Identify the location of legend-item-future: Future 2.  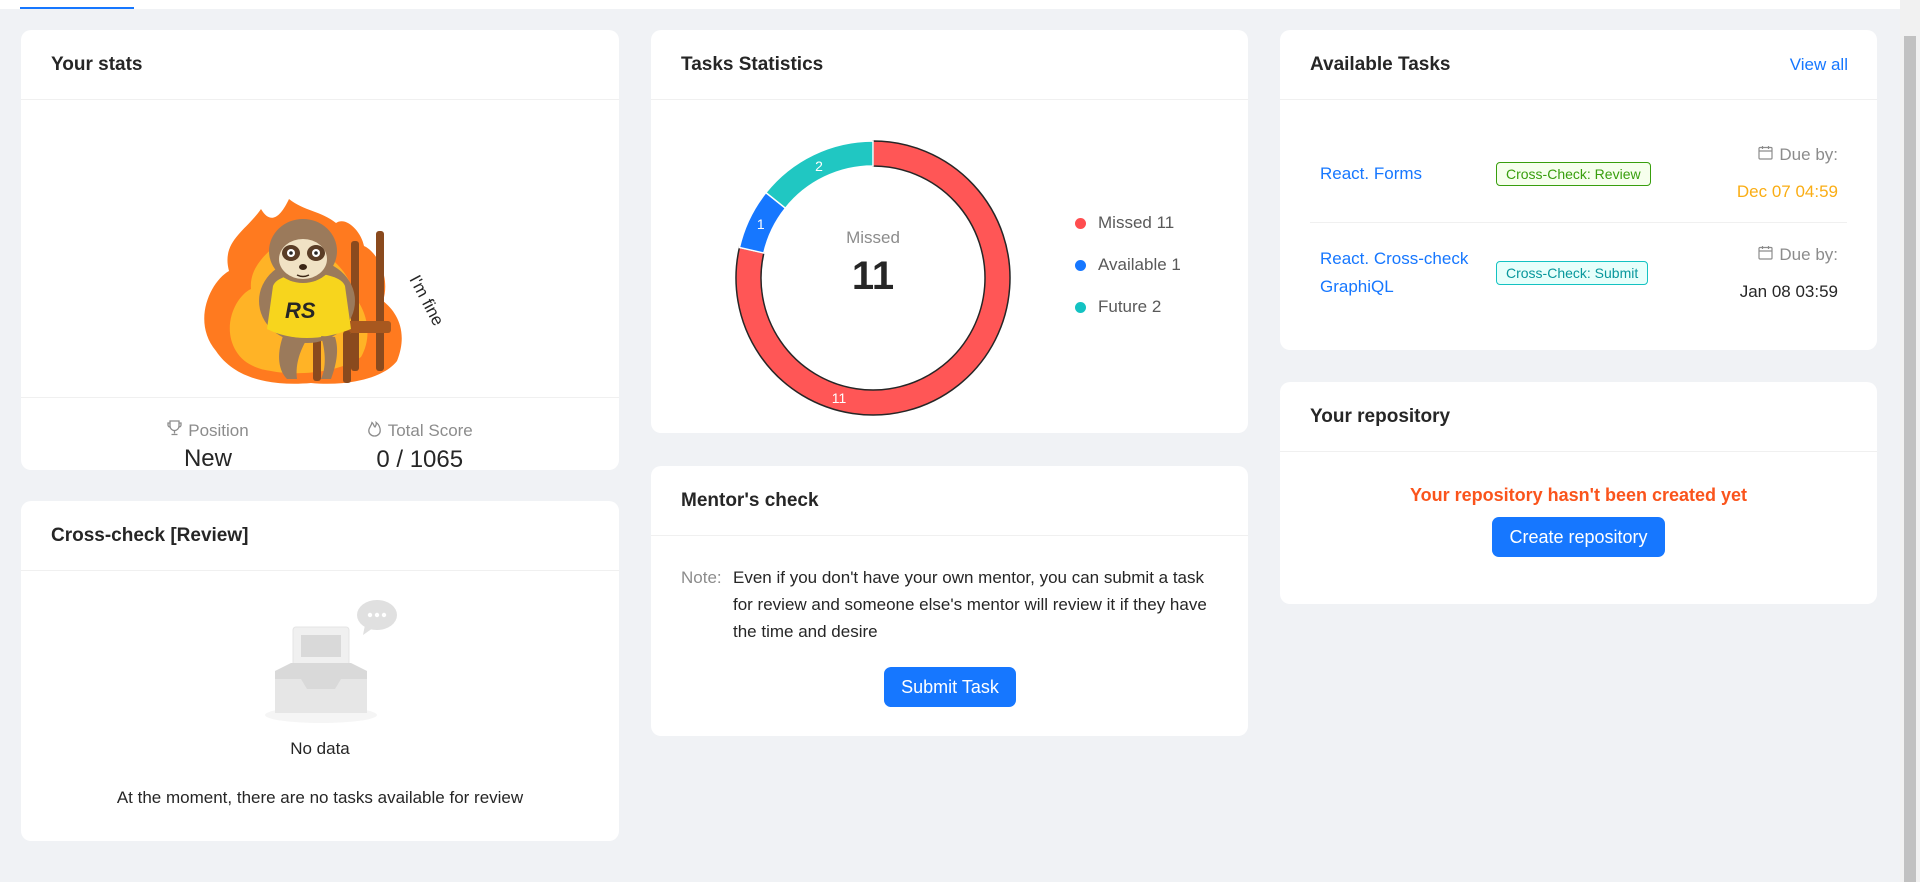
(1128, 307).